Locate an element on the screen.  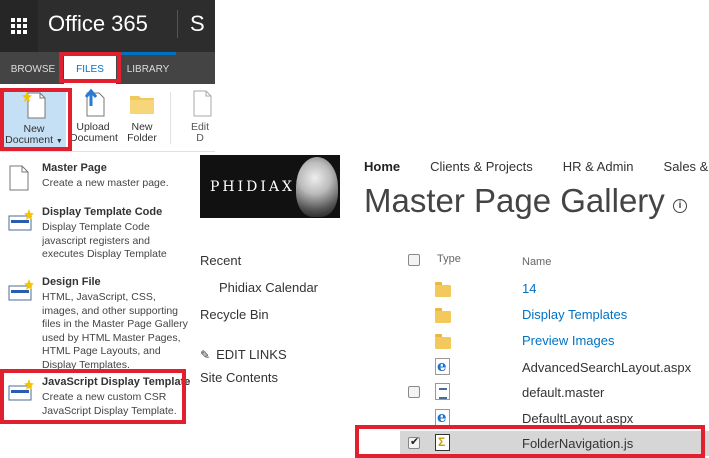
menu-item-title: Master Page is located at coordinates (74, 168).